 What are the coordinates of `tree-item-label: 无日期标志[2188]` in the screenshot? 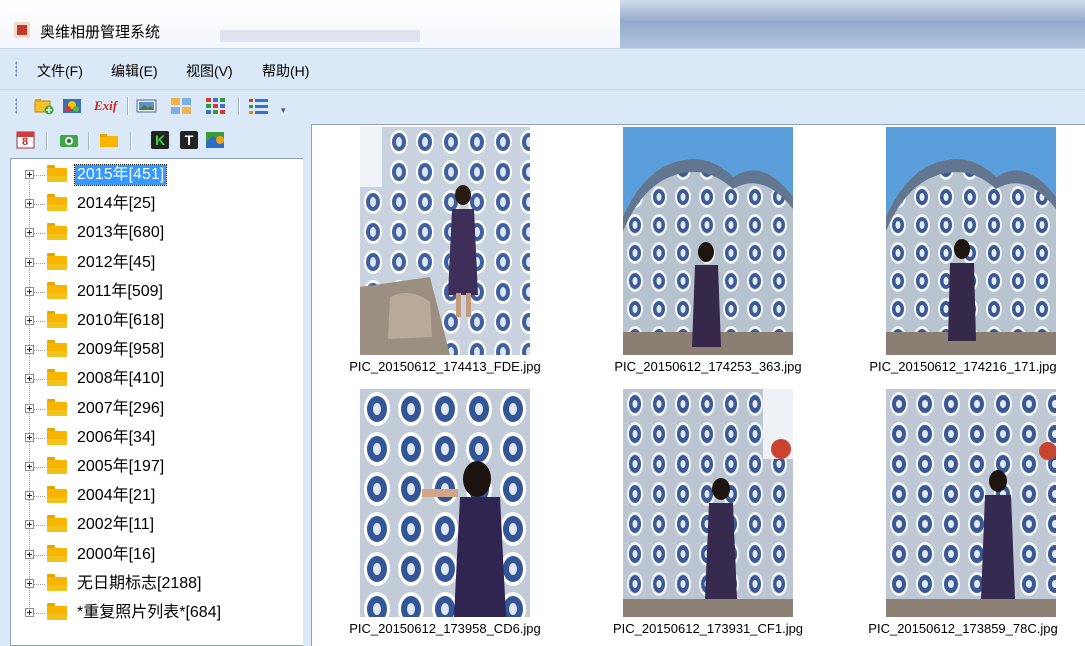 It's located at (139, 584).